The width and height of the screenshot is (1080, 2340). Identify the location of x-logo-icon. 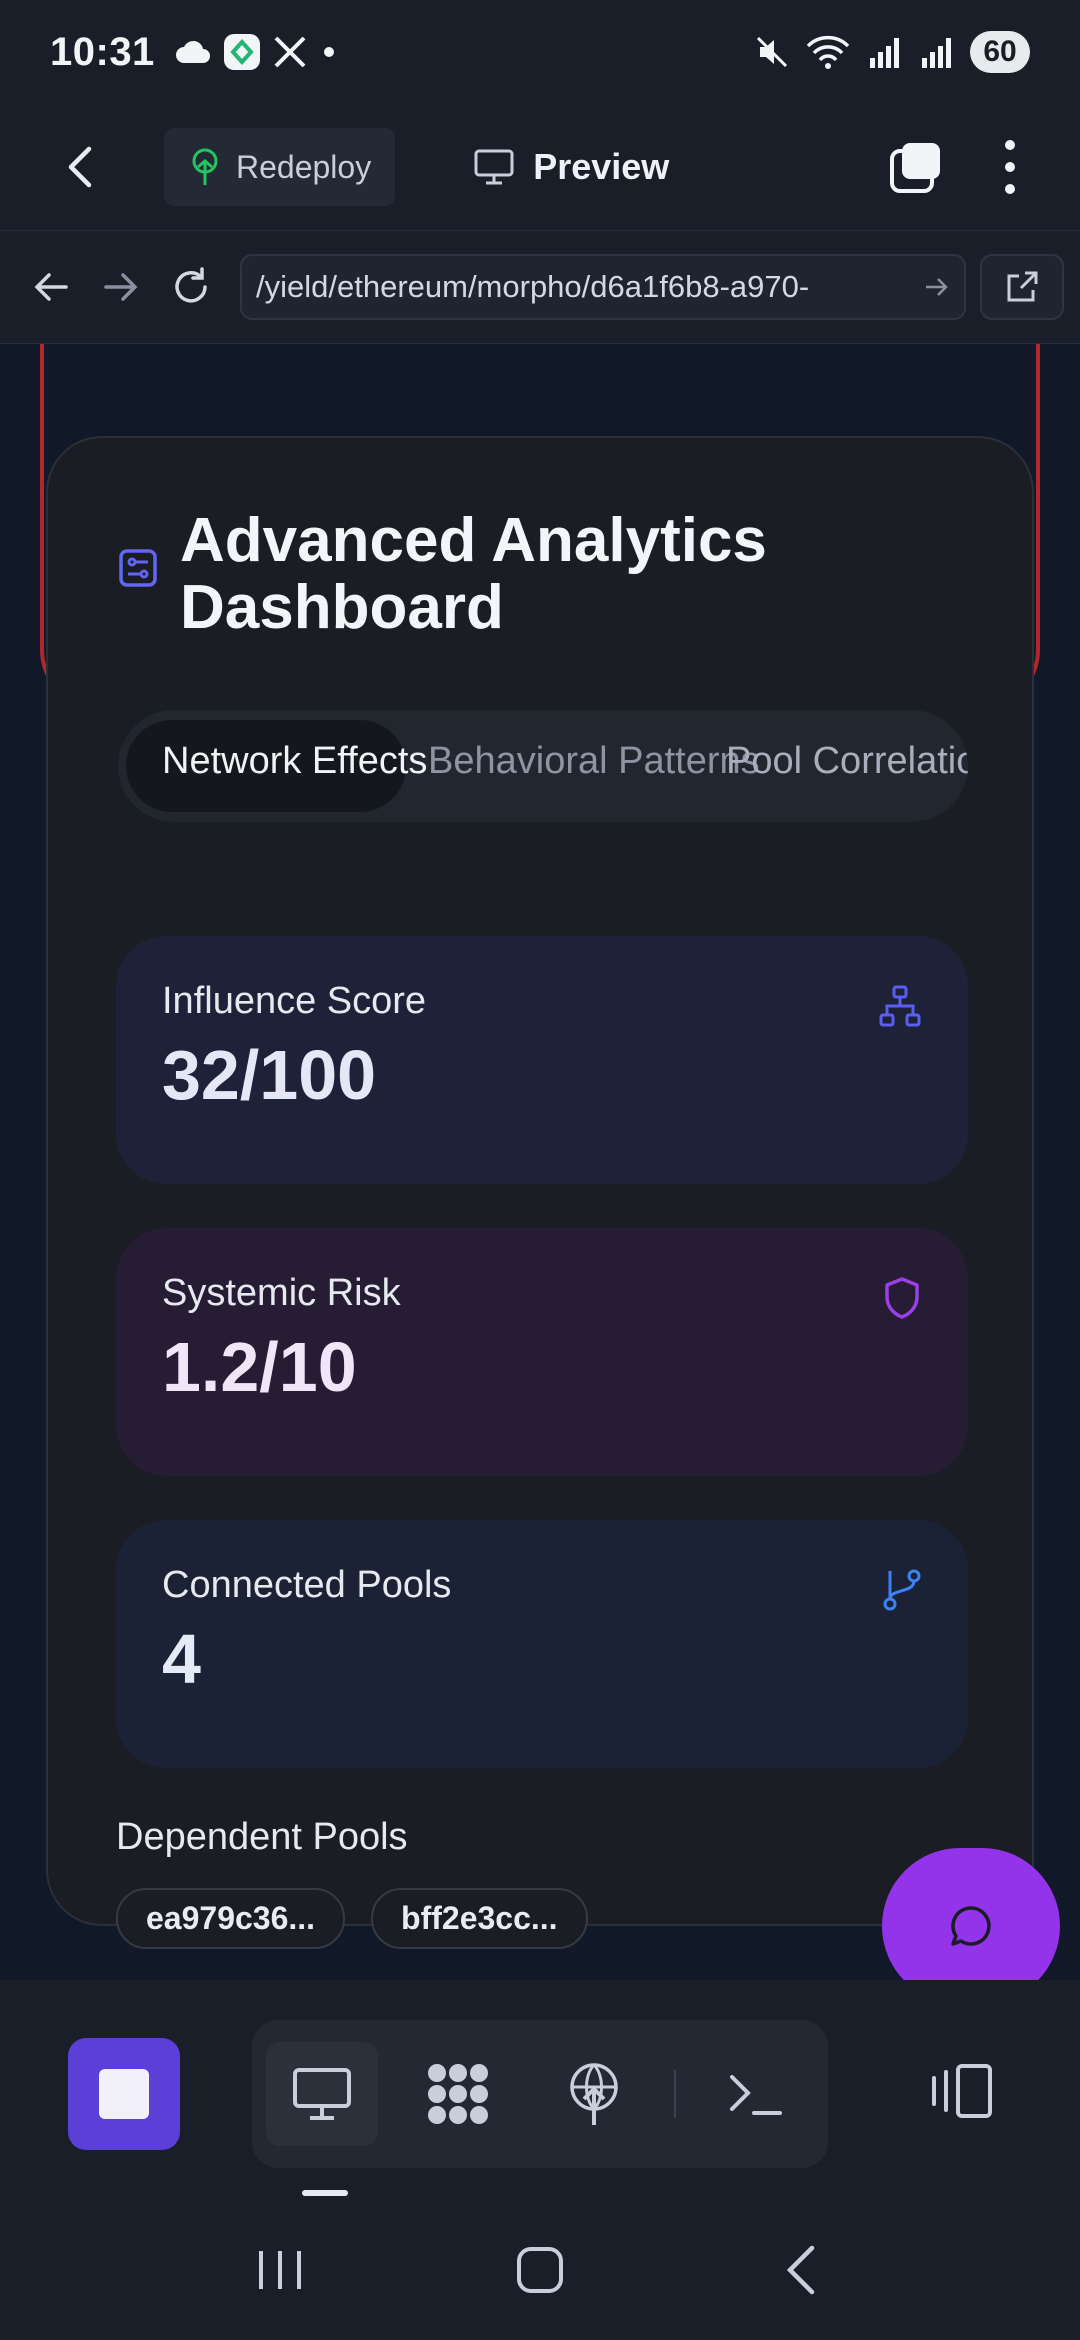
(290, 52).